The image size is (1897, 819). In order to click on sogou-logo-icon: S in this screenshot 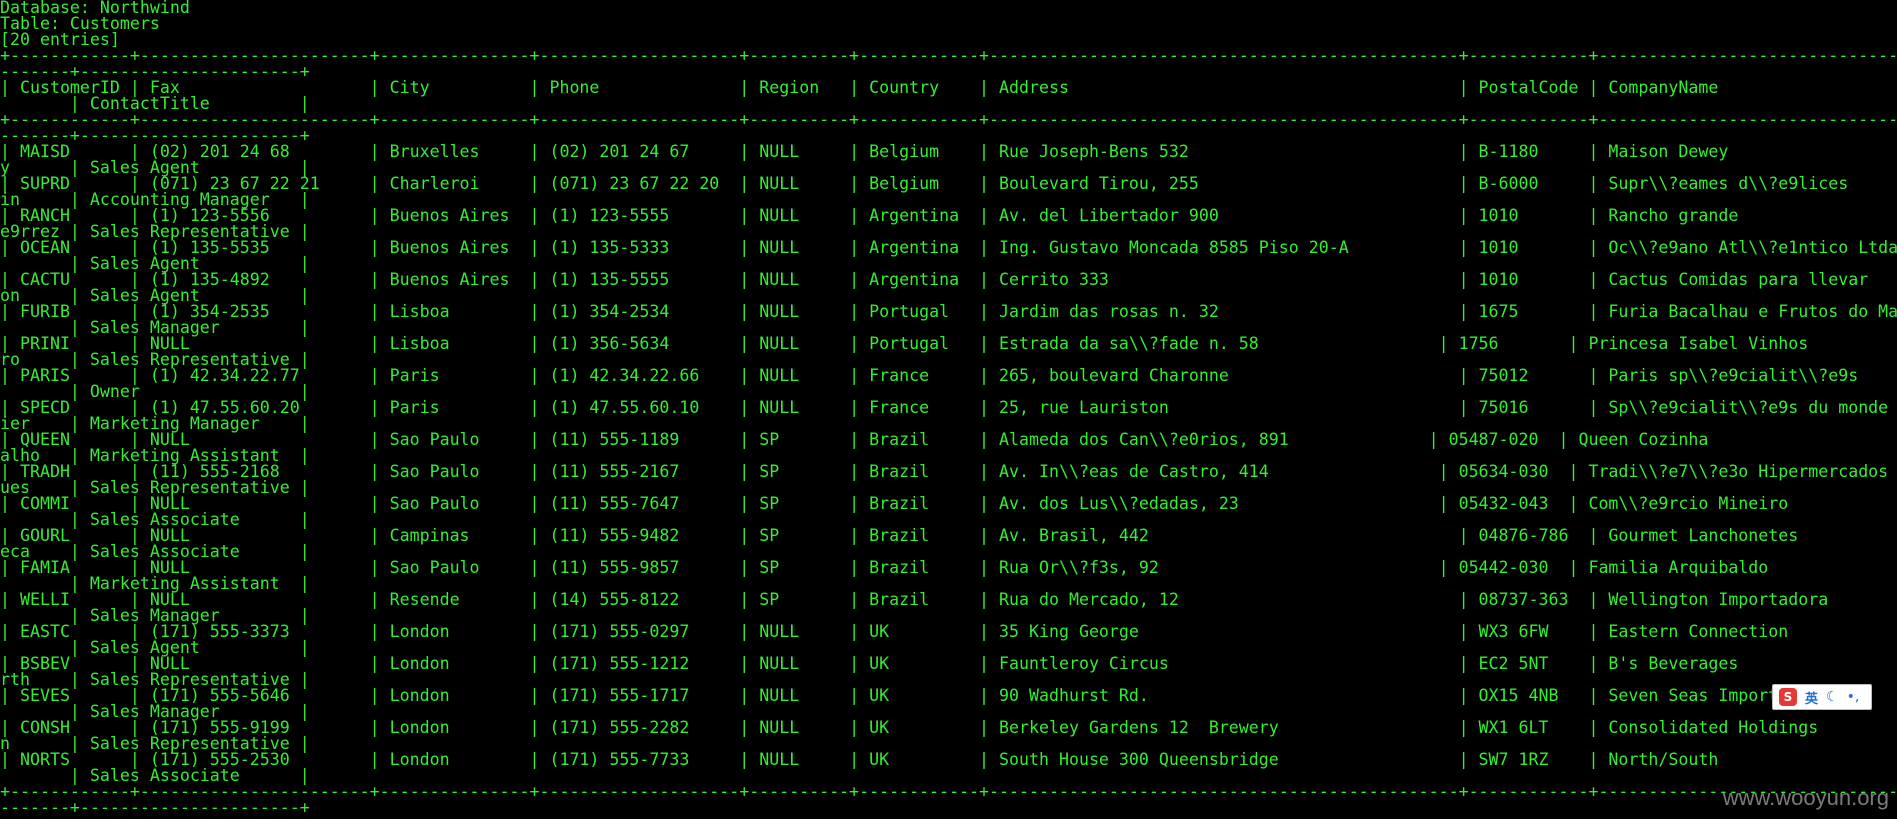, I will do `click(1788, 697)`.